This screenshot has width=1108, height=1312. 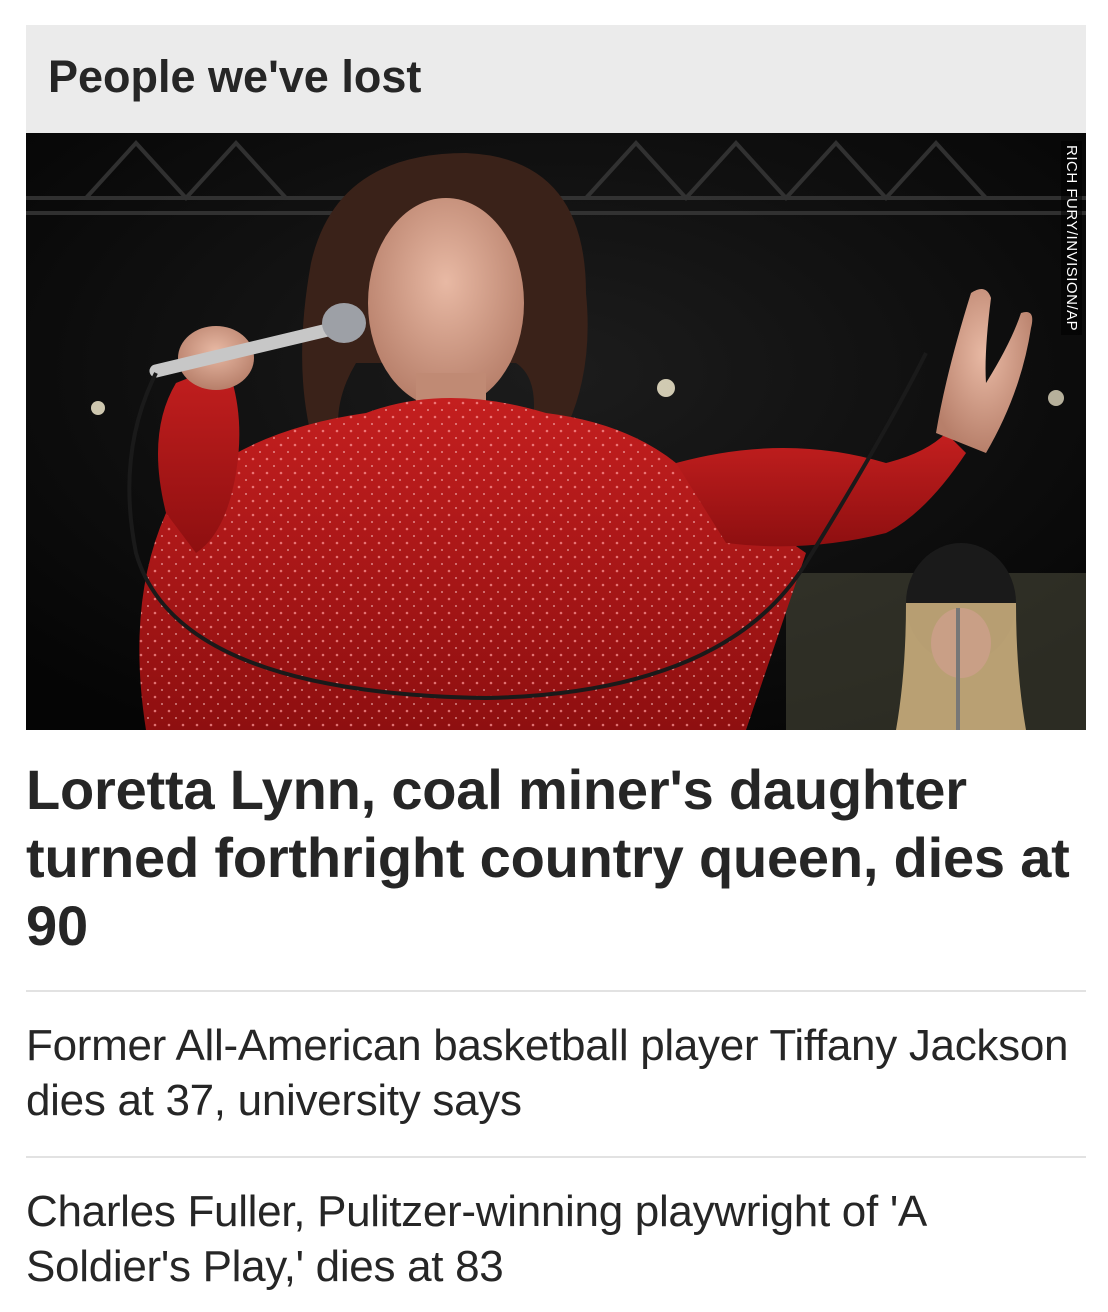 I want to click on photo-credit: RICH FURY/INVISION/AP, so click(x=1071, y=238).